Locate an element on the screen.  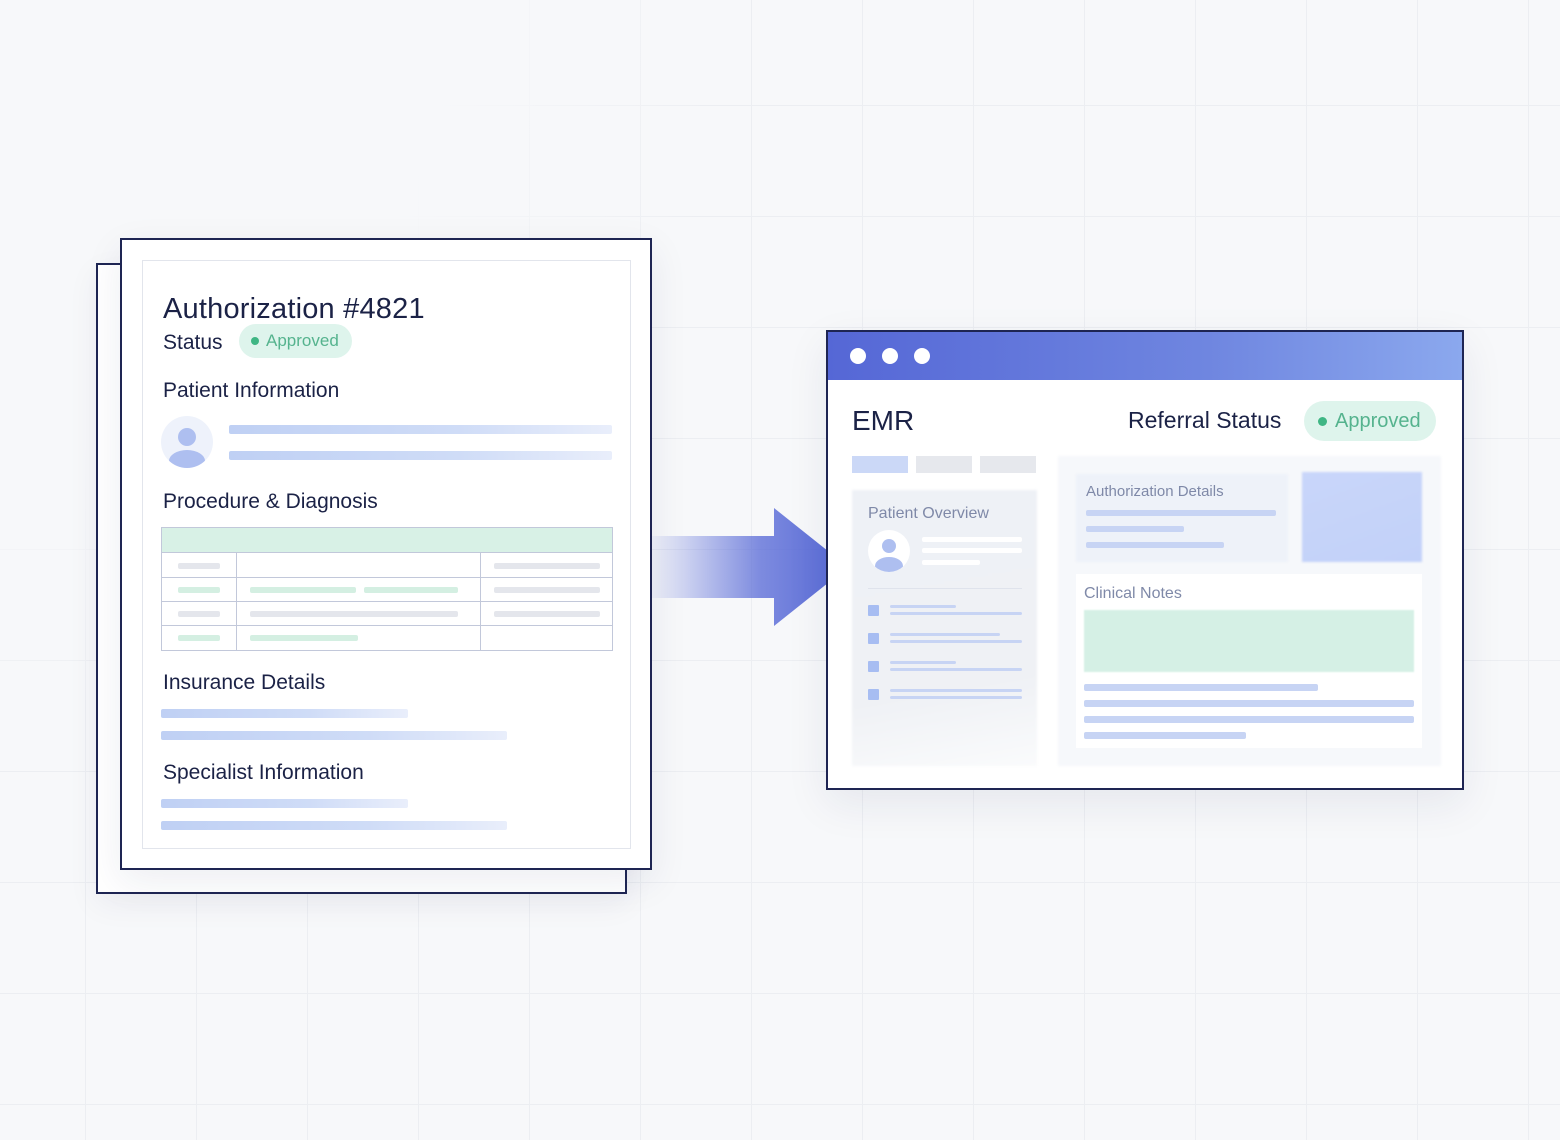
emr-title: EMR is located at coordinates (883, 420).